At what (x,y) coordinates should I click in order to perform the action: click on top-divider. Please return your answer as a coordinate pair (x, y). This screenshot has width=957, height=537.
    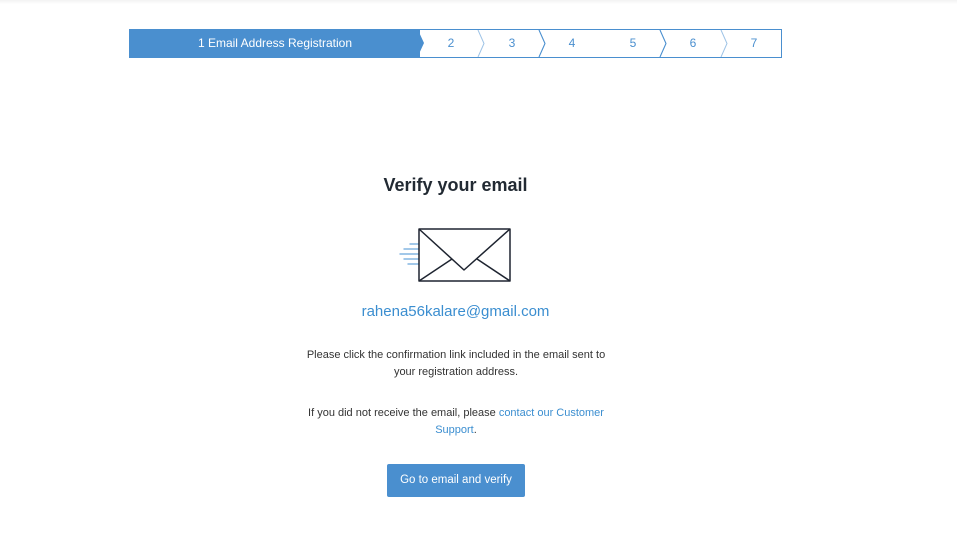
    Looking at the image, I should click on (478, 2).